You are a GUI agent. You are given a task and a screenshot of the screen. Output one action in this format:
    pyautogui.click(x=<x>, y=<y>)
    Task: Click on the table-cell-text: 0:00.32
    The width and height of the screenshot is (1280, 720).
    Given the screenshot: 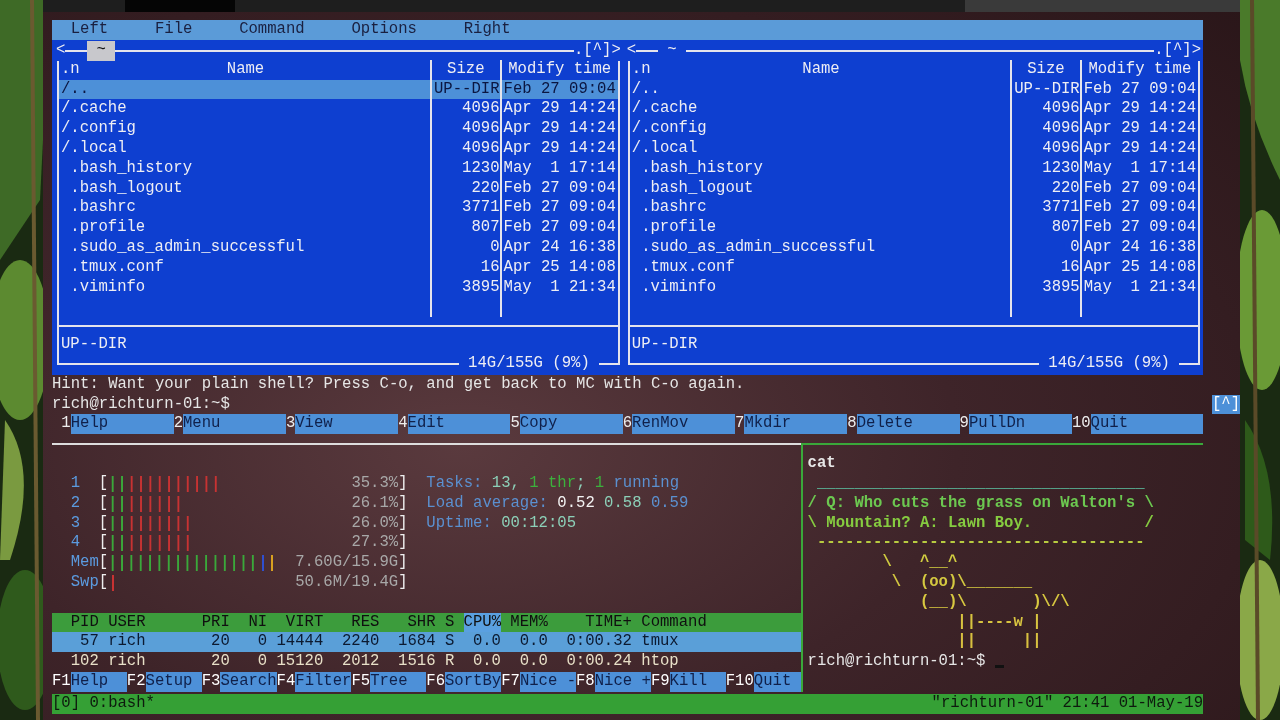 What is the action you would take?
    pyautogui.click(x=598, y=642)
    